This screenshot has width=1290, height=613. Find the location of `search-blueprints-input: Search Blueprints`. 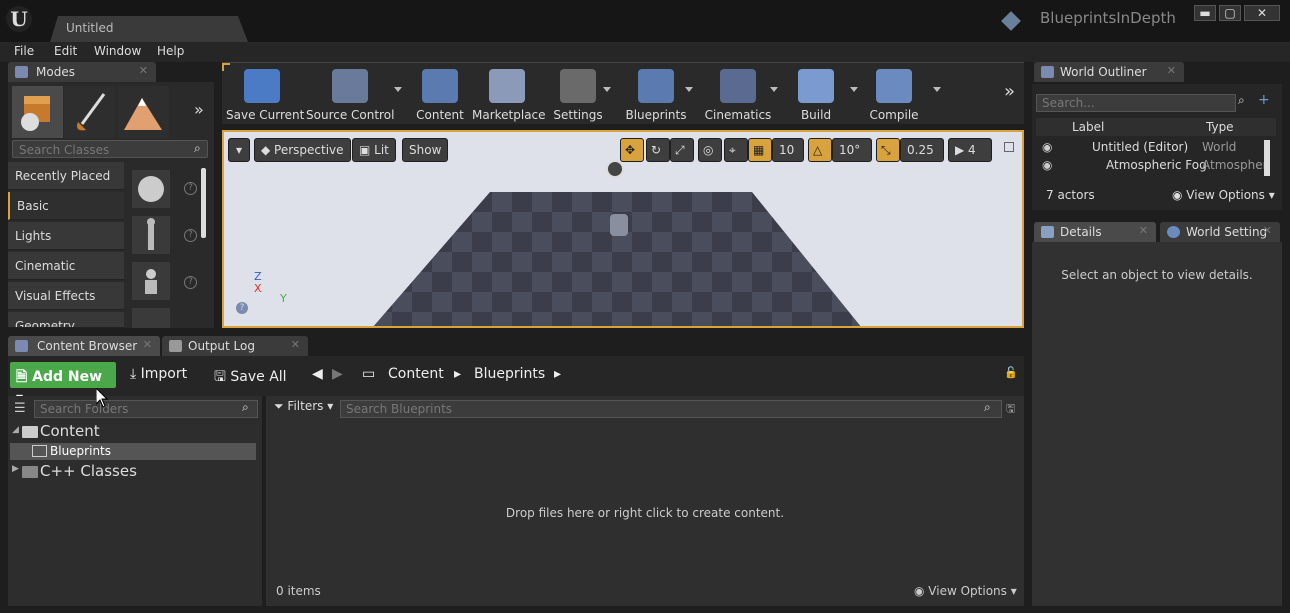

search-blueprints-input: Search Blueprints is located at coordinates (671, 409).